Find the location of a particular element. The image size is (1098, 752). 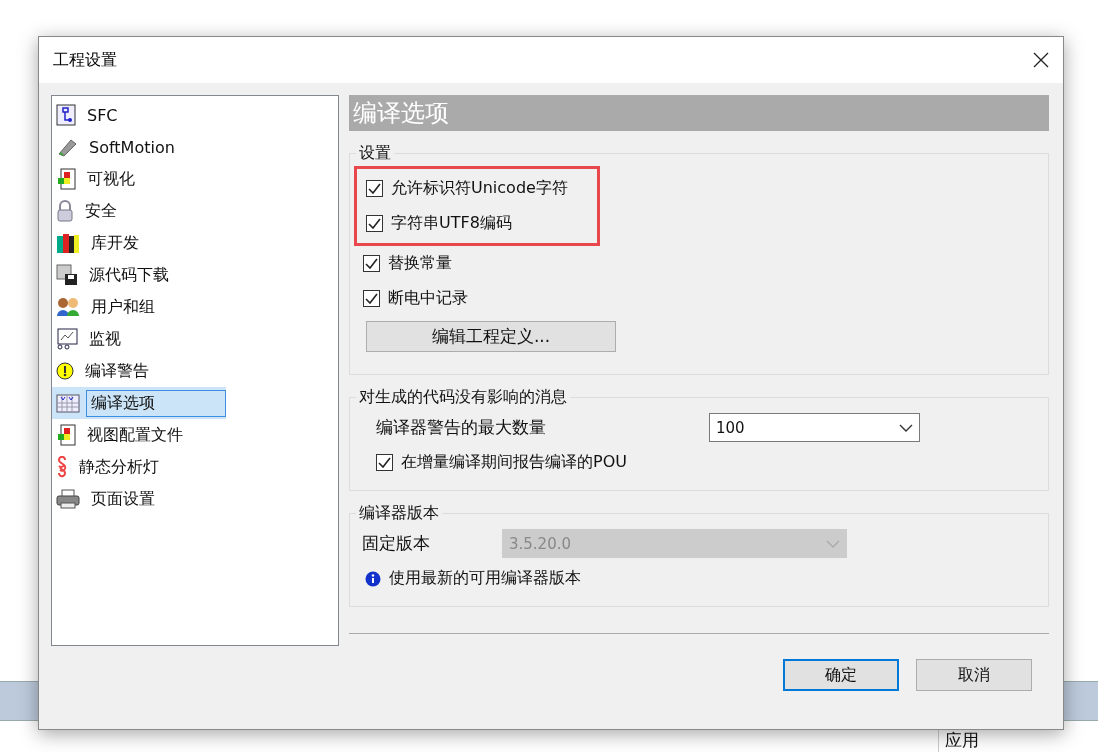

window-title: 工程设置 is located at coordinates (85, 60).